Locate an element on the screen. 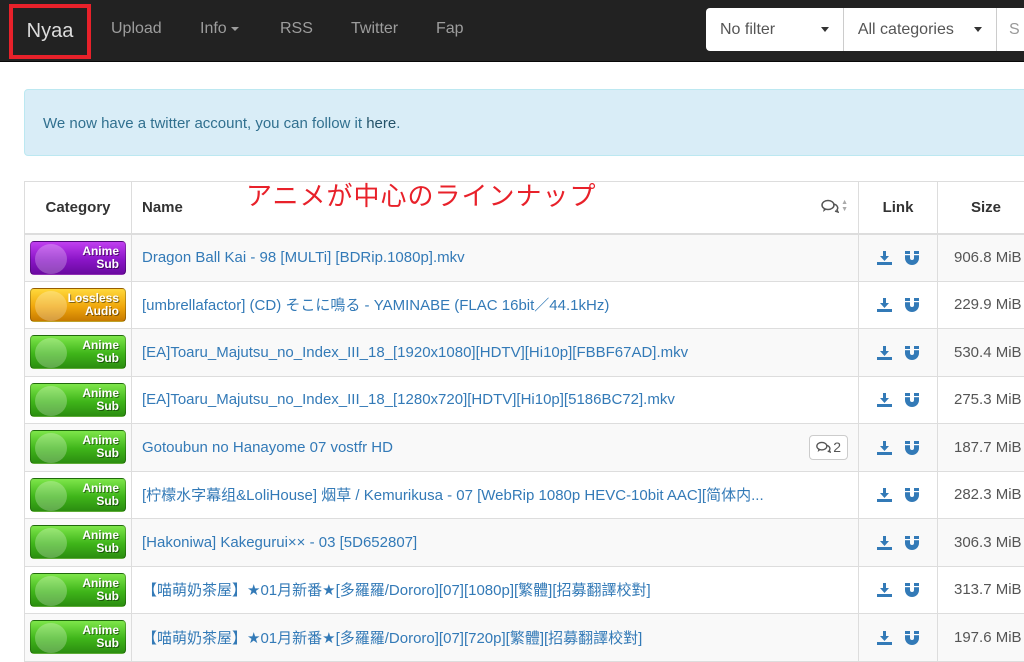 This screenshot has height=662, width=1024. torrent-size: 906.8 MiB is located at coordinates (988, 257).